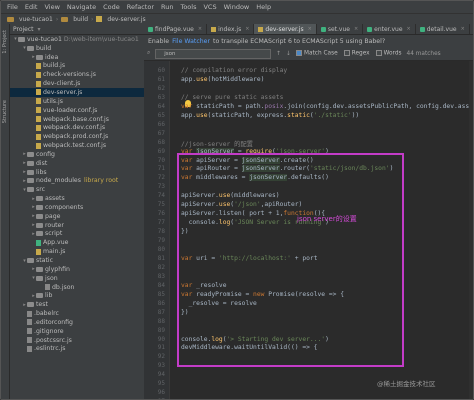 This screenshot has height=400, width=474. I want to click on tree-item: ▸ lib, so click(77, 295).